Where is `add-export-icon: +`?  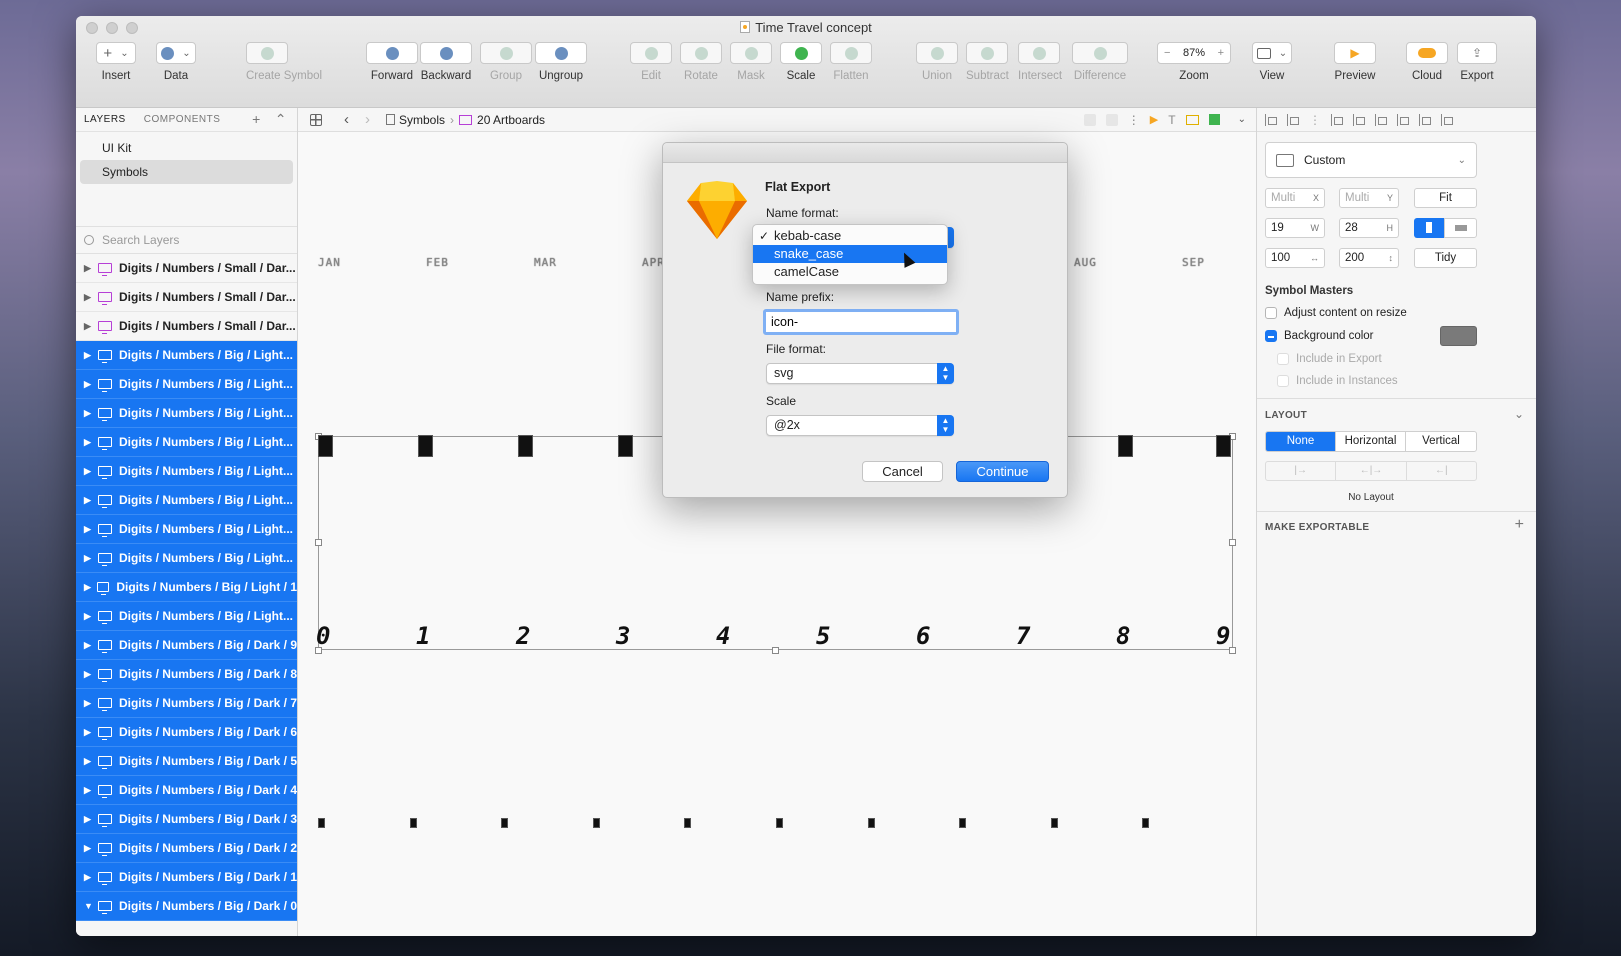
add-export-icon: + is located at coordinates (1519, 525).